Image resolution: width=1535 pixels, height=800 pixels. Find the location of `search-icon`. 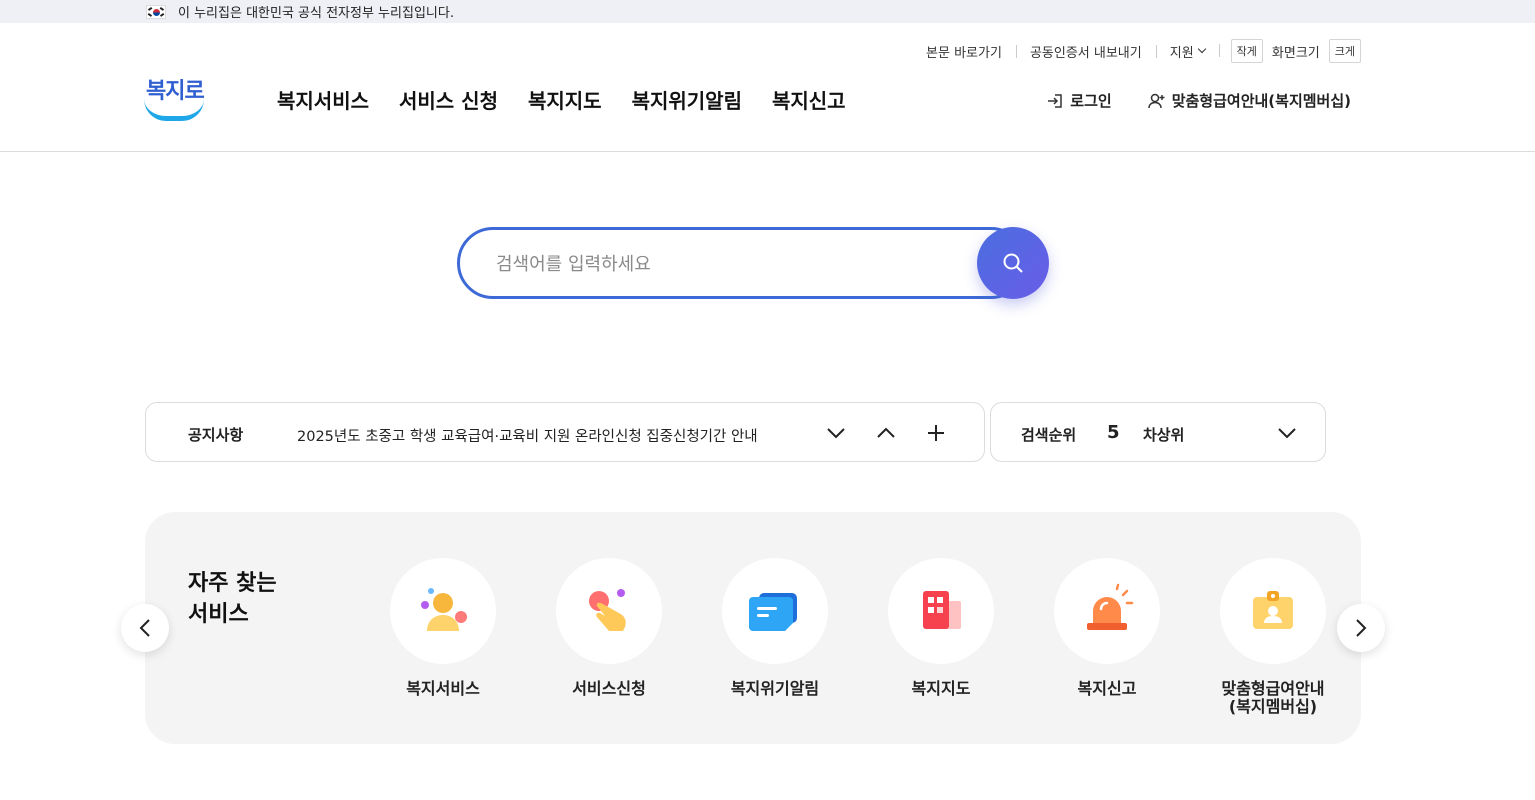

search-icon is located at coordinates (1013, 263).